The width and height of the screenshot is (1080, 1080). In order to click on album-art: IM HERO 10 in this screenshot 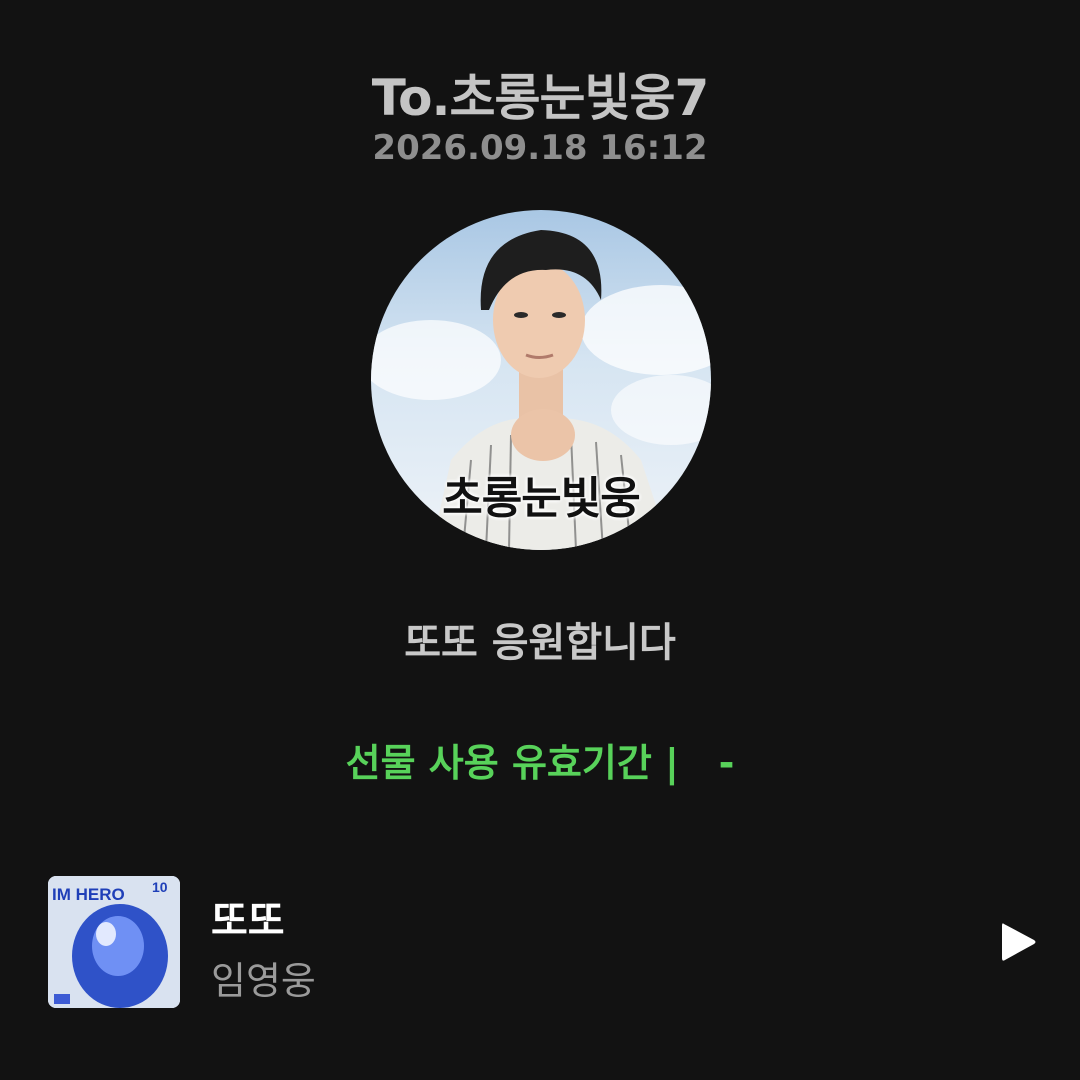, I will do `click(114, 942)`.